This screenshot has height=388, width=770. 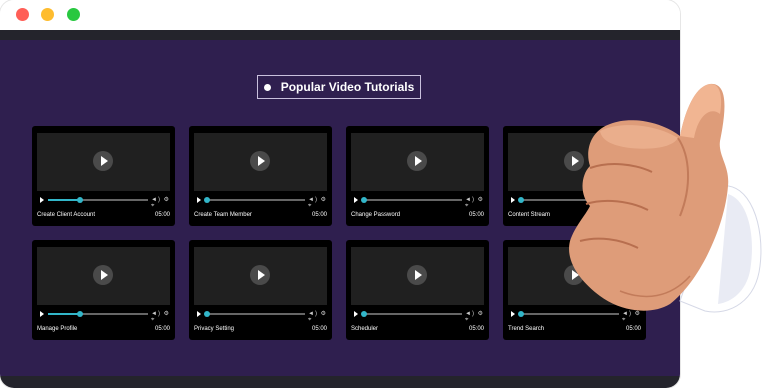 I want to click on video-title: Content Stream, so click(x=529, y=215).